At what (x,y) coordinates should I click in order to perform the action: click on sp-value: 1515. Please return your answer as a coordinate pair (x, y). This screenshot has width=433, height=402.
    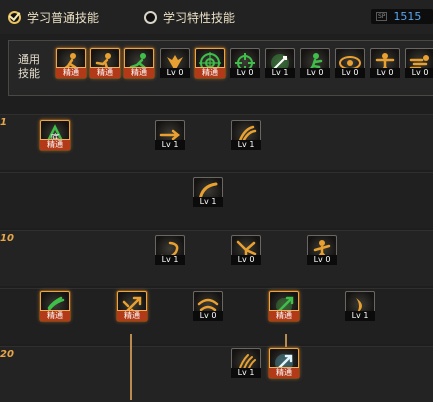
    Looking at the image, I should click on (407, 16).